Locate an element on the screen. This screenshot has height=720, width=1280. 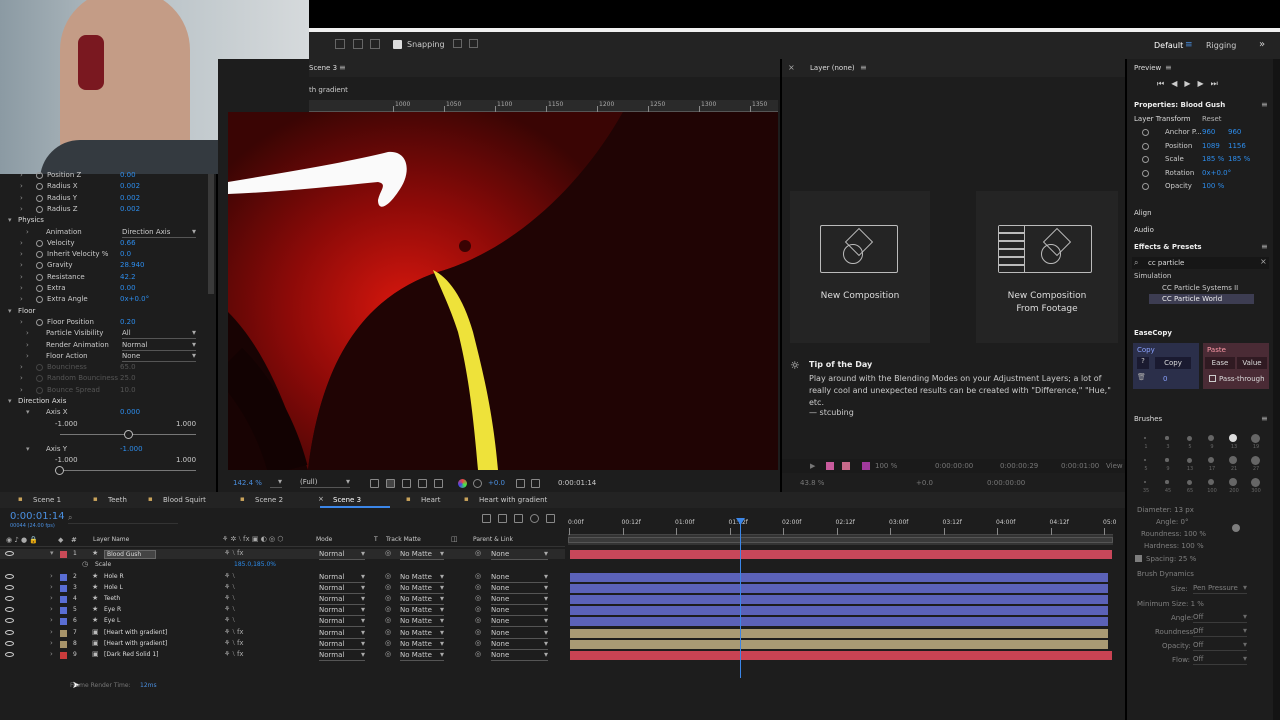
axis-y-slider-track is located at coordinates (128, 470).